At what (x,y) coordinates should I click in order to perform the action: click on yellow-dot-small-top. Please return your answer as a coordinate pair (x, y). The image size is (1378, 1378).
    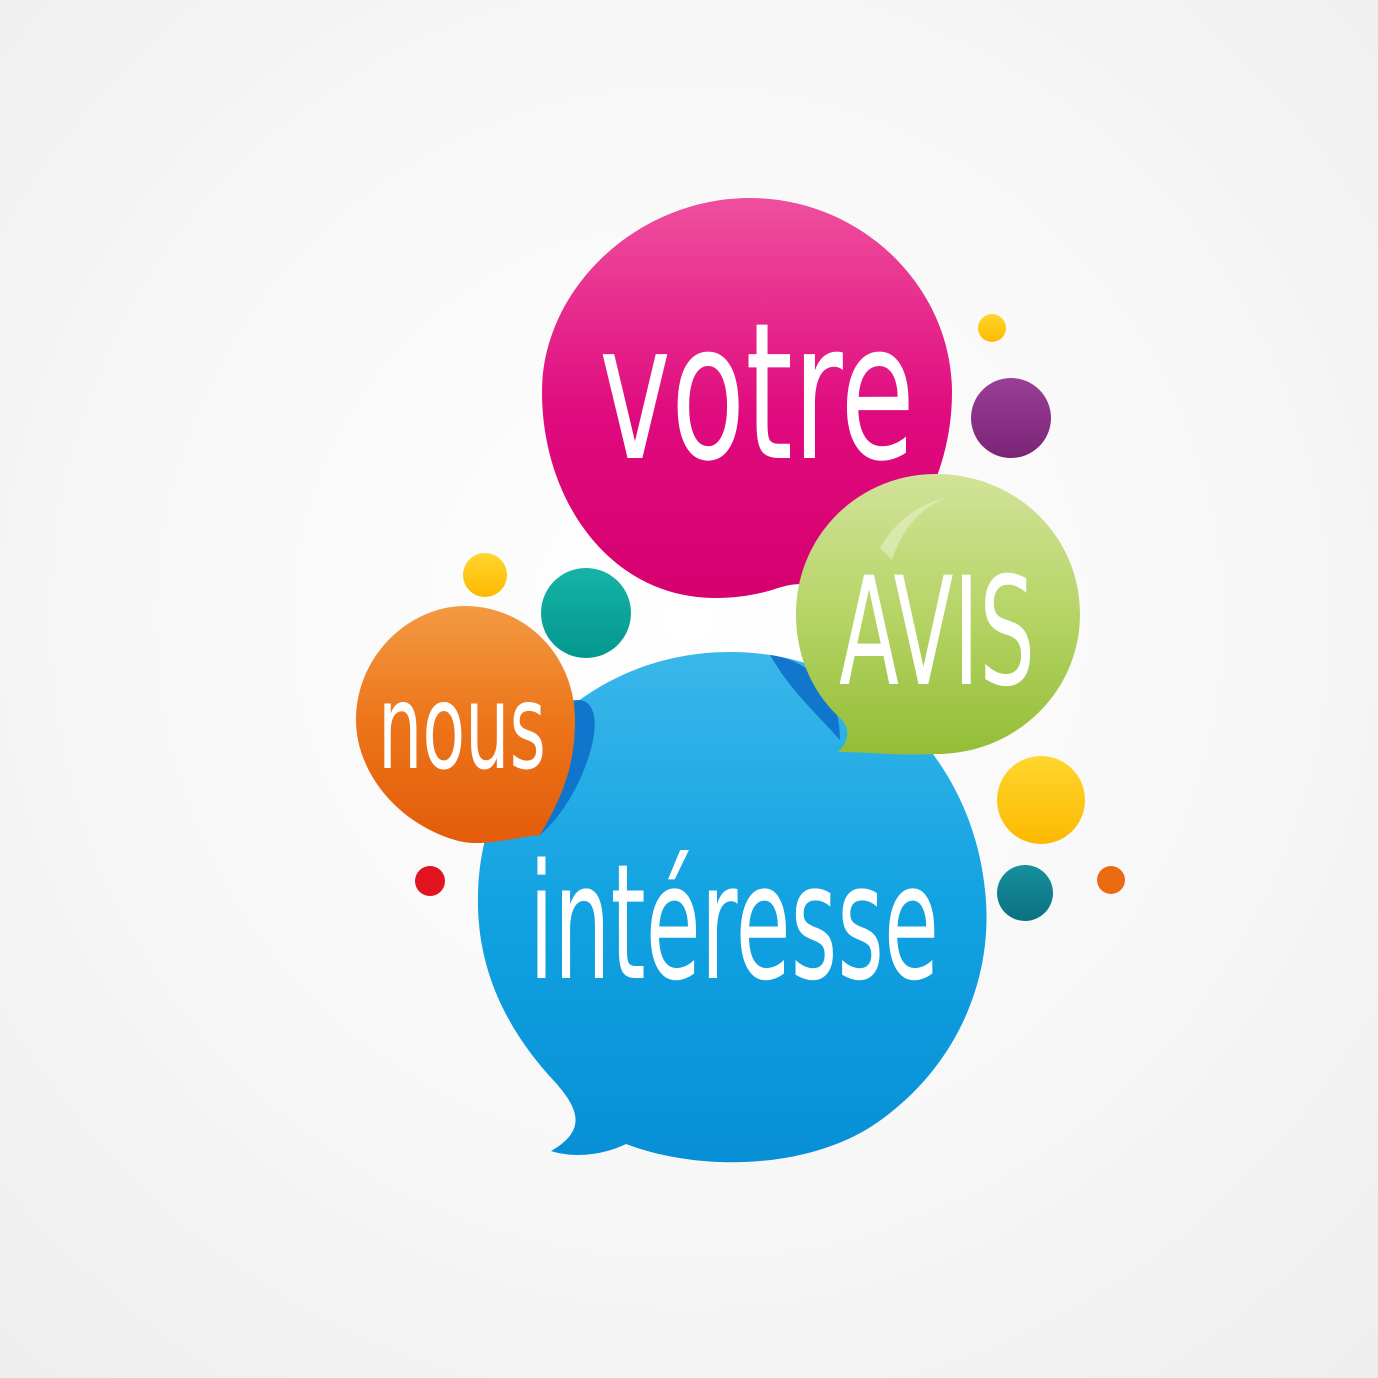
    Looking at the image, I should click on (992, 328).